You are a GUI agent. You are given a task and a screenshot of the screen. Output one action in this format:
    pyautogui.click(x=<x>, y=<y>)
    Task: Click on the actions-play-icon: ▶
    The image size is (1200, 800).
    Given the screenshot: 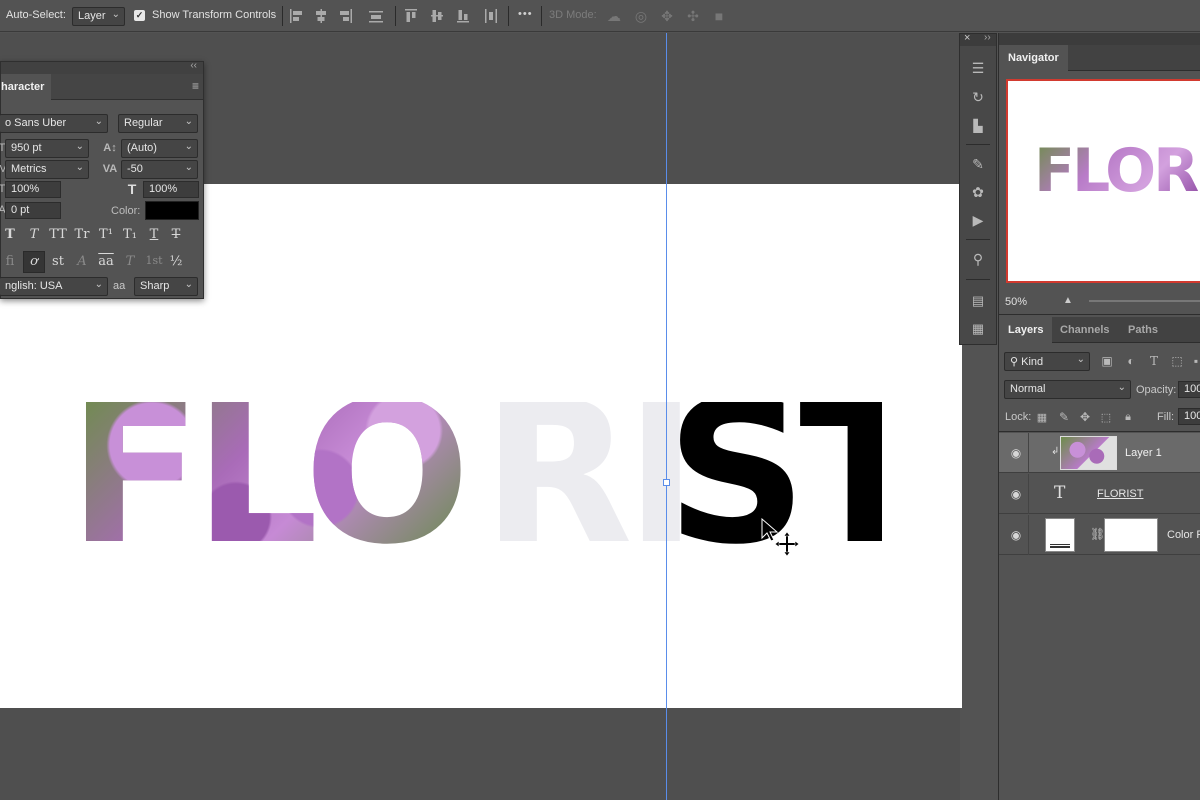 What is the action you would take?
    pyautogui.click(x=978, y=220)
    